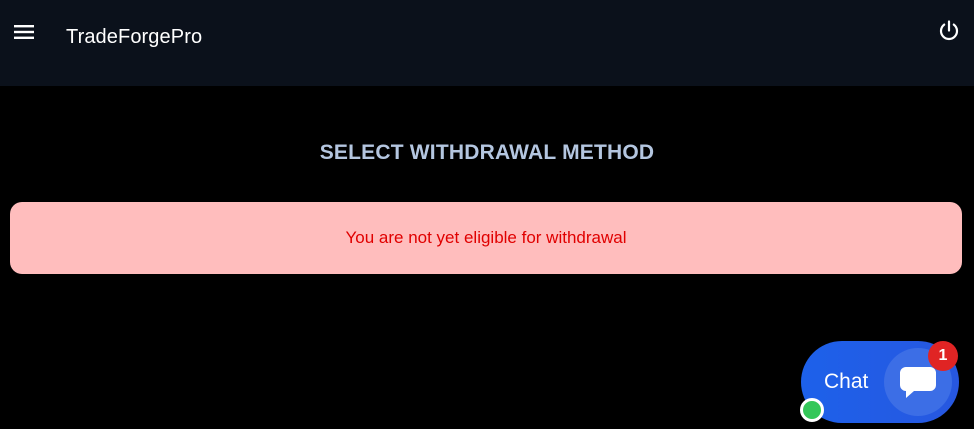 Image resolution: width=974 pixels, height=429 pixels. I want to click on chat-bubble-icon, so click(918, 382).